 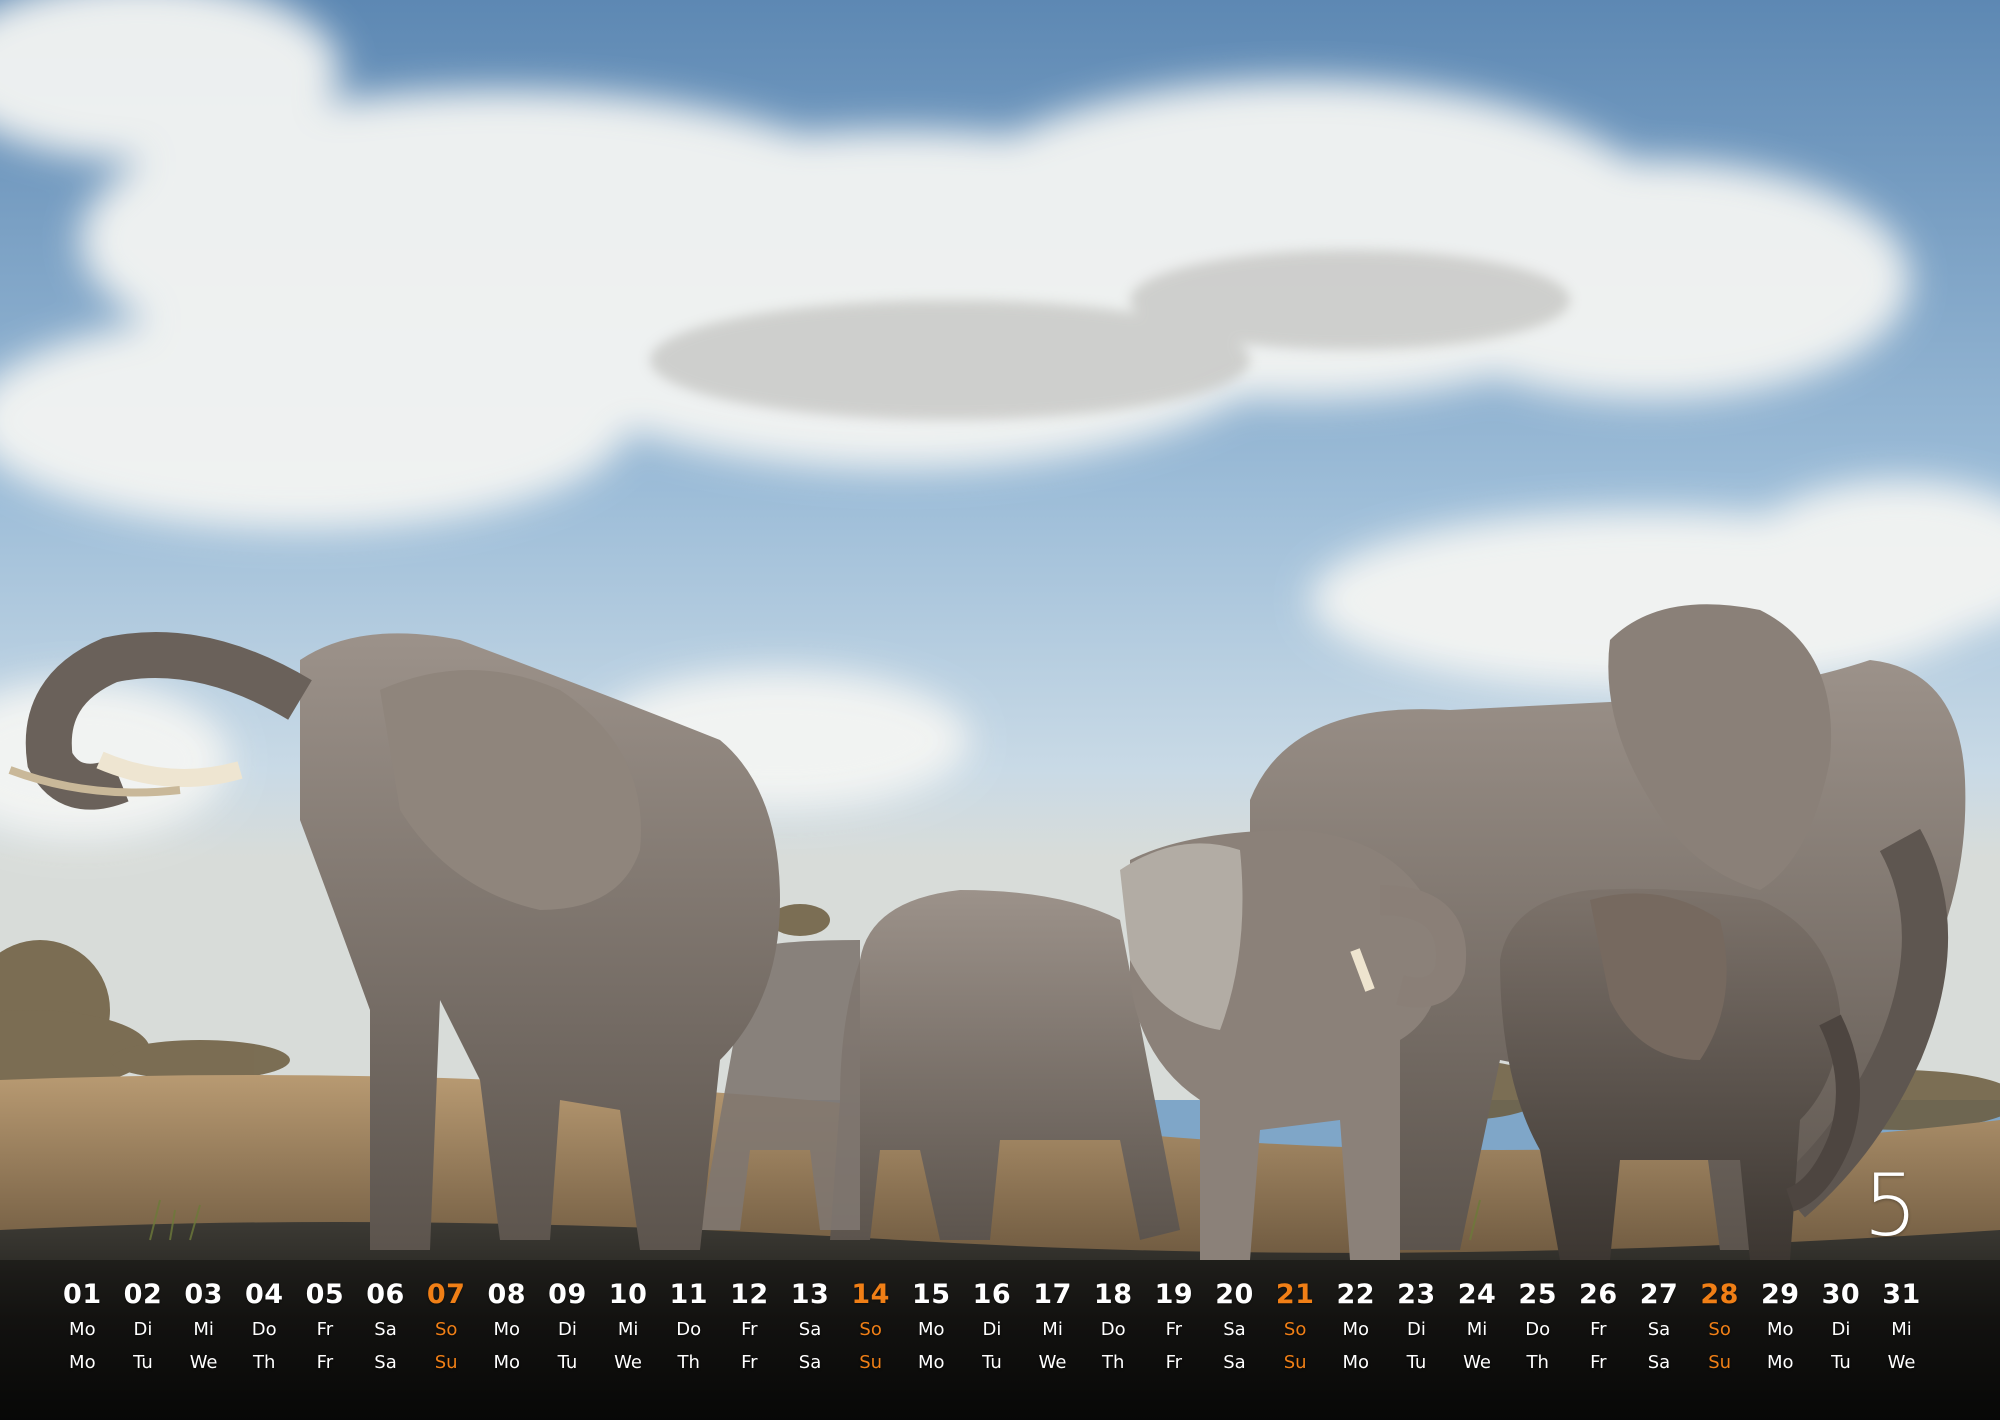 What do you see at coordinates (689, 1294) in the screenshot?
I see `day-number: 11` at bounding box center [689, 1294].